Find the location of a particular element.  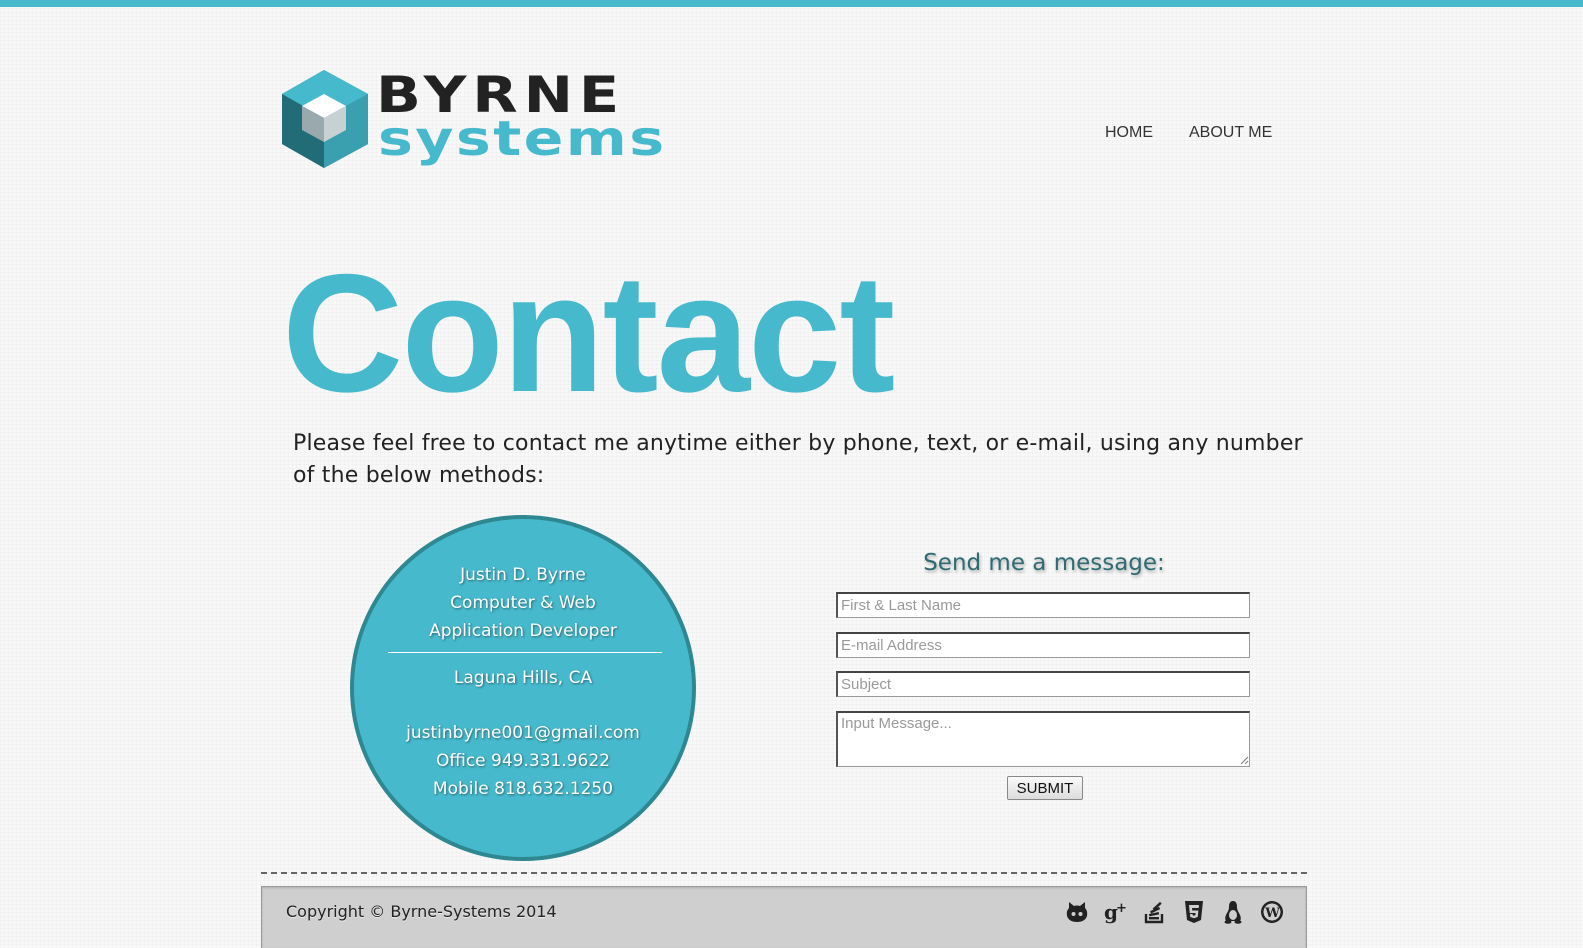

footer: Copyright © Byrne-Systems 2014 g + W is located at coordinates (784, 917).